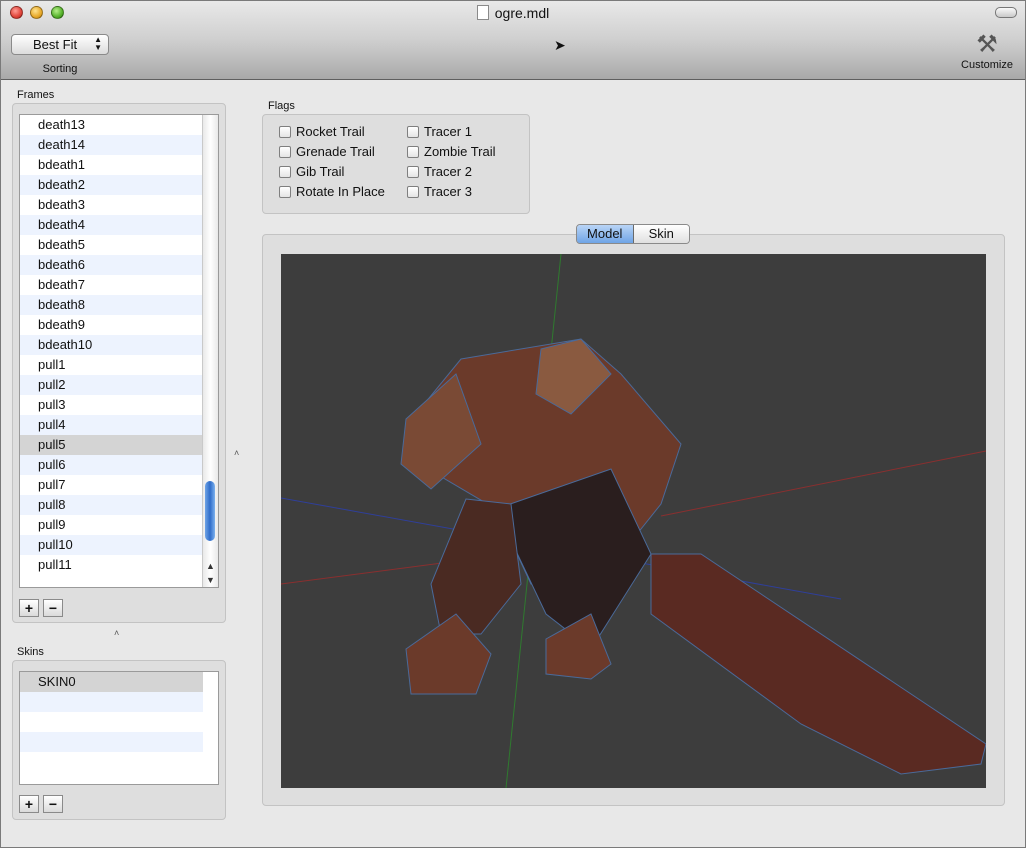 The width and height of the screenshot is (1026, 848). I want to click on frames-label: Frames, so click(36, 95).